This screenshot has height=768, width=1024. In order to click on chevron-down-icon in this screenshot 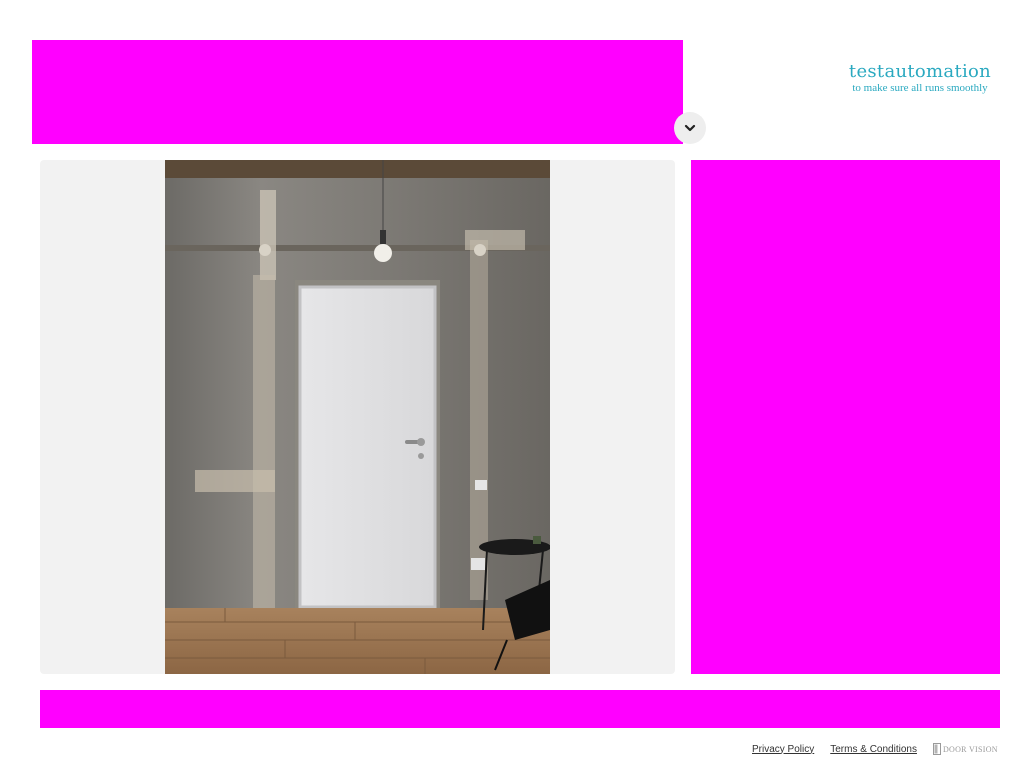, I will do `click(690, 128)`.